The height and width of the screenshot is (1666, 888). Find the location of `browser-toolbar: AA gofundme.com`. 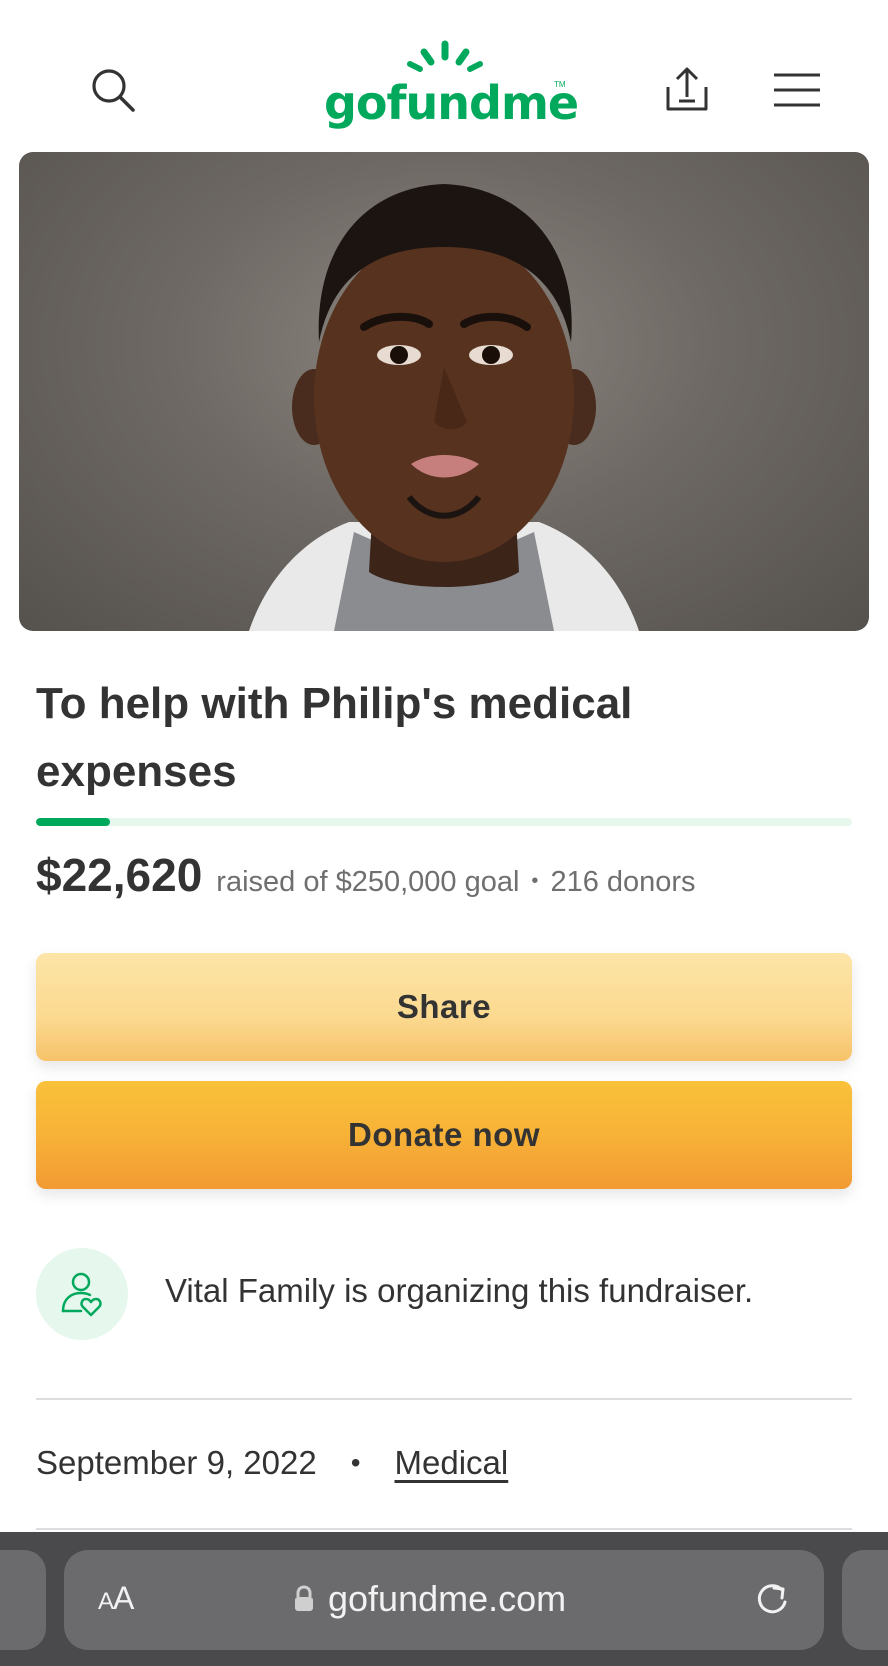

browser-toolbar: AA gofundme.com is located at coordinates (444, 1599).